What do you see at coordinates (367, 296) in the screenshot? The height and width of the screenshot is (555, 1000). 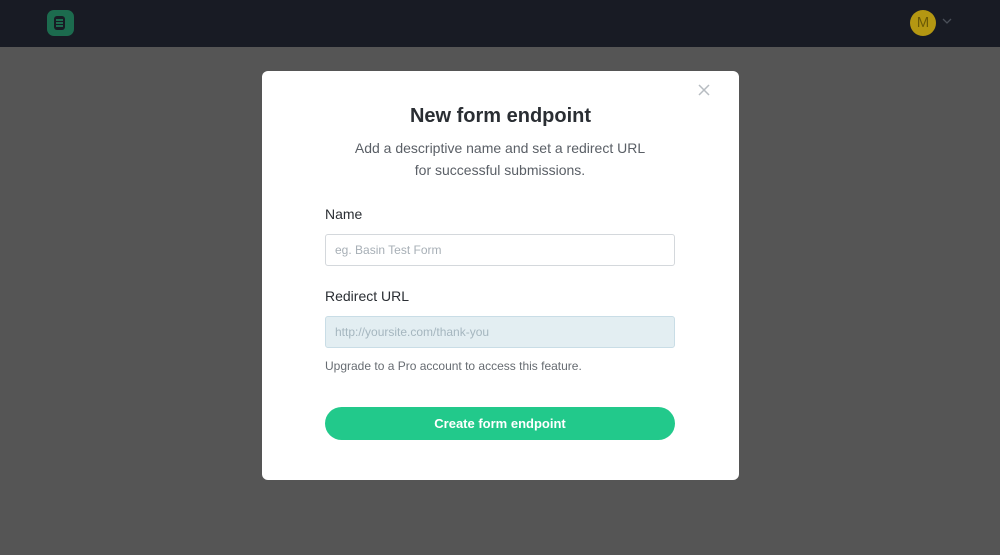 I see `redirect-url-label: Redirect URL` at bounding box center [367, 296].